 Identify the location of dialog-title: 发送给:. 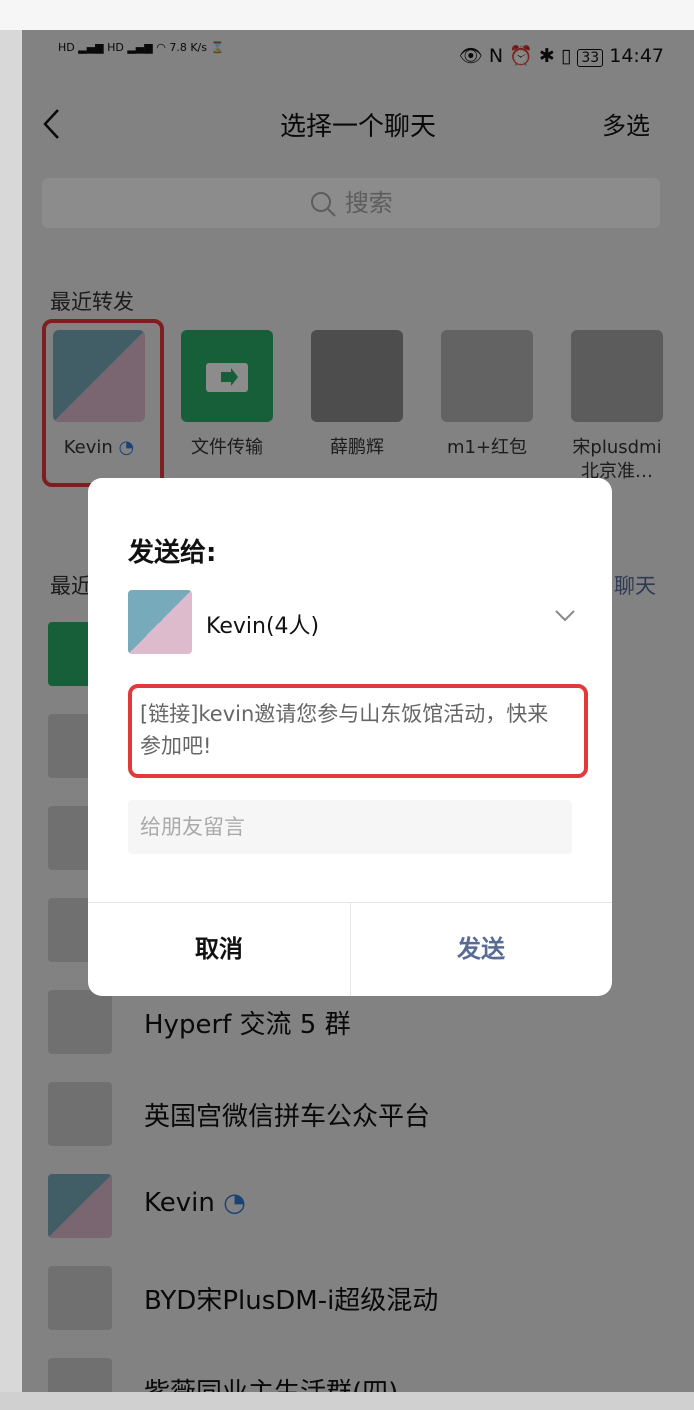
(172, 553).